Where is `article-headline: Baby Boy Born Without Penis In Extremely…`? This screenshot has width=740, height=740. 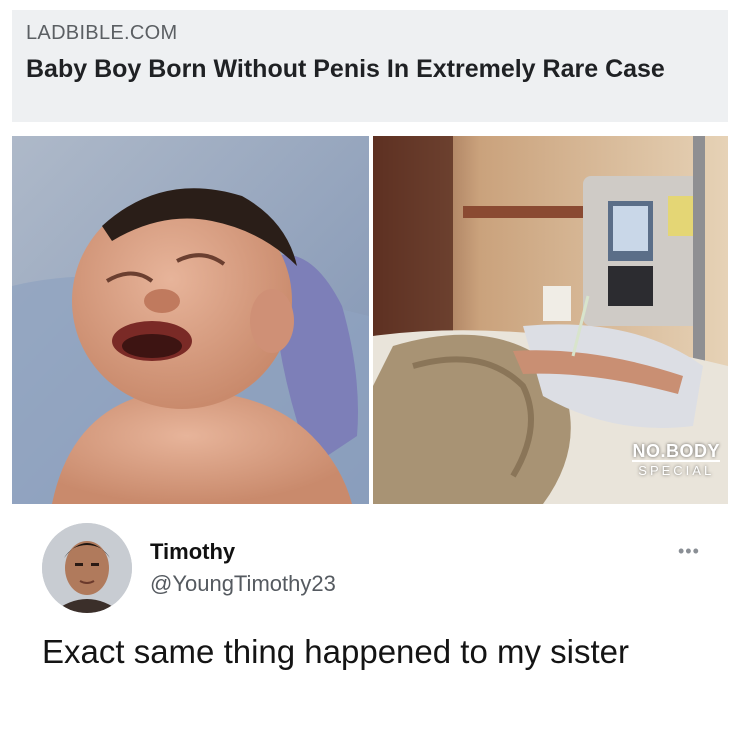 article-headline: Baby Boy Born Without Penis In Extremely… is located at coordinates (370, 69).